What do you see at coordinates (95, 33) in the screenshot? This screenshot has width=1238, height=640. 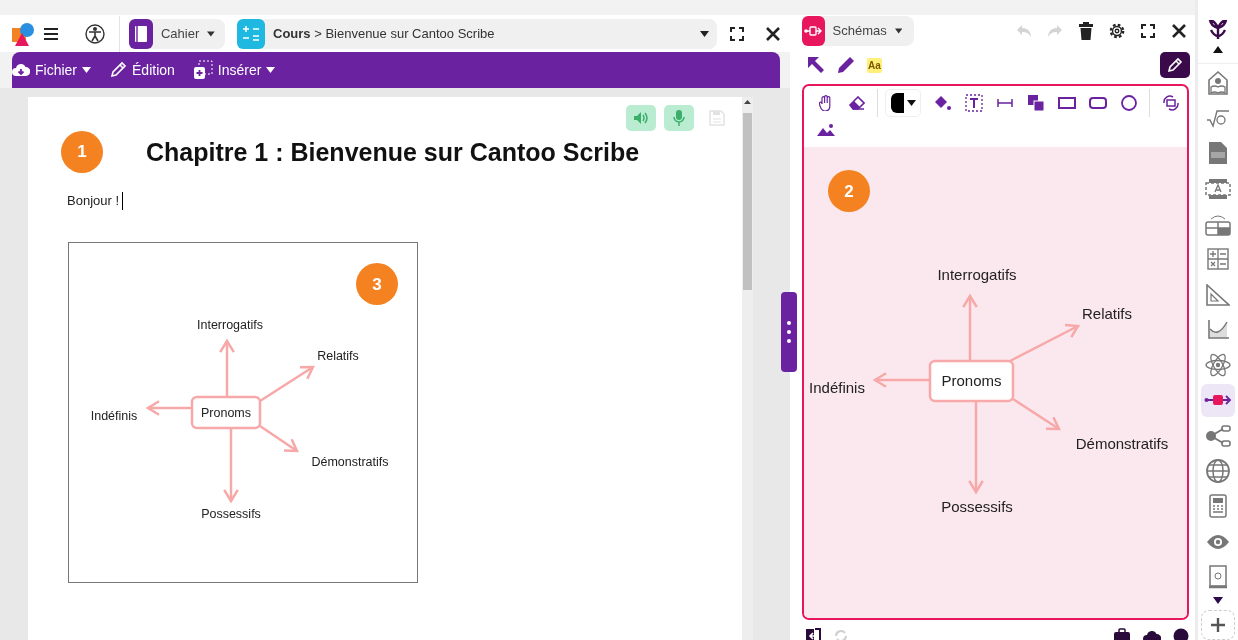 I see `accessibility-icon` at bounding box center [95, 33].